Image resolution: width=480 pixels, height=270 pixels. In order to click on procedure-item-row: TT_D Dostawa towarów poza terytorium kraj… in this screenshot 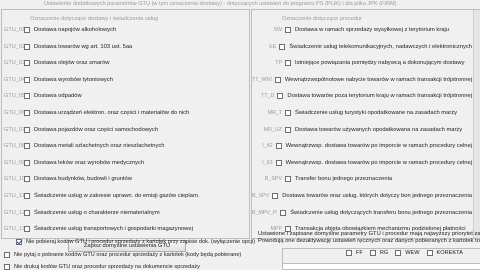, I will do `click(362, 96)`.